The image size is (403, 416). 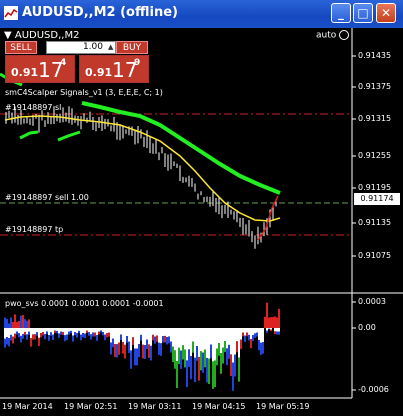 What do you see at coordinates (34, 229) in the screenshot?
I see `order-tp-label: #19148897 tp` at bounding box center [34, 229].